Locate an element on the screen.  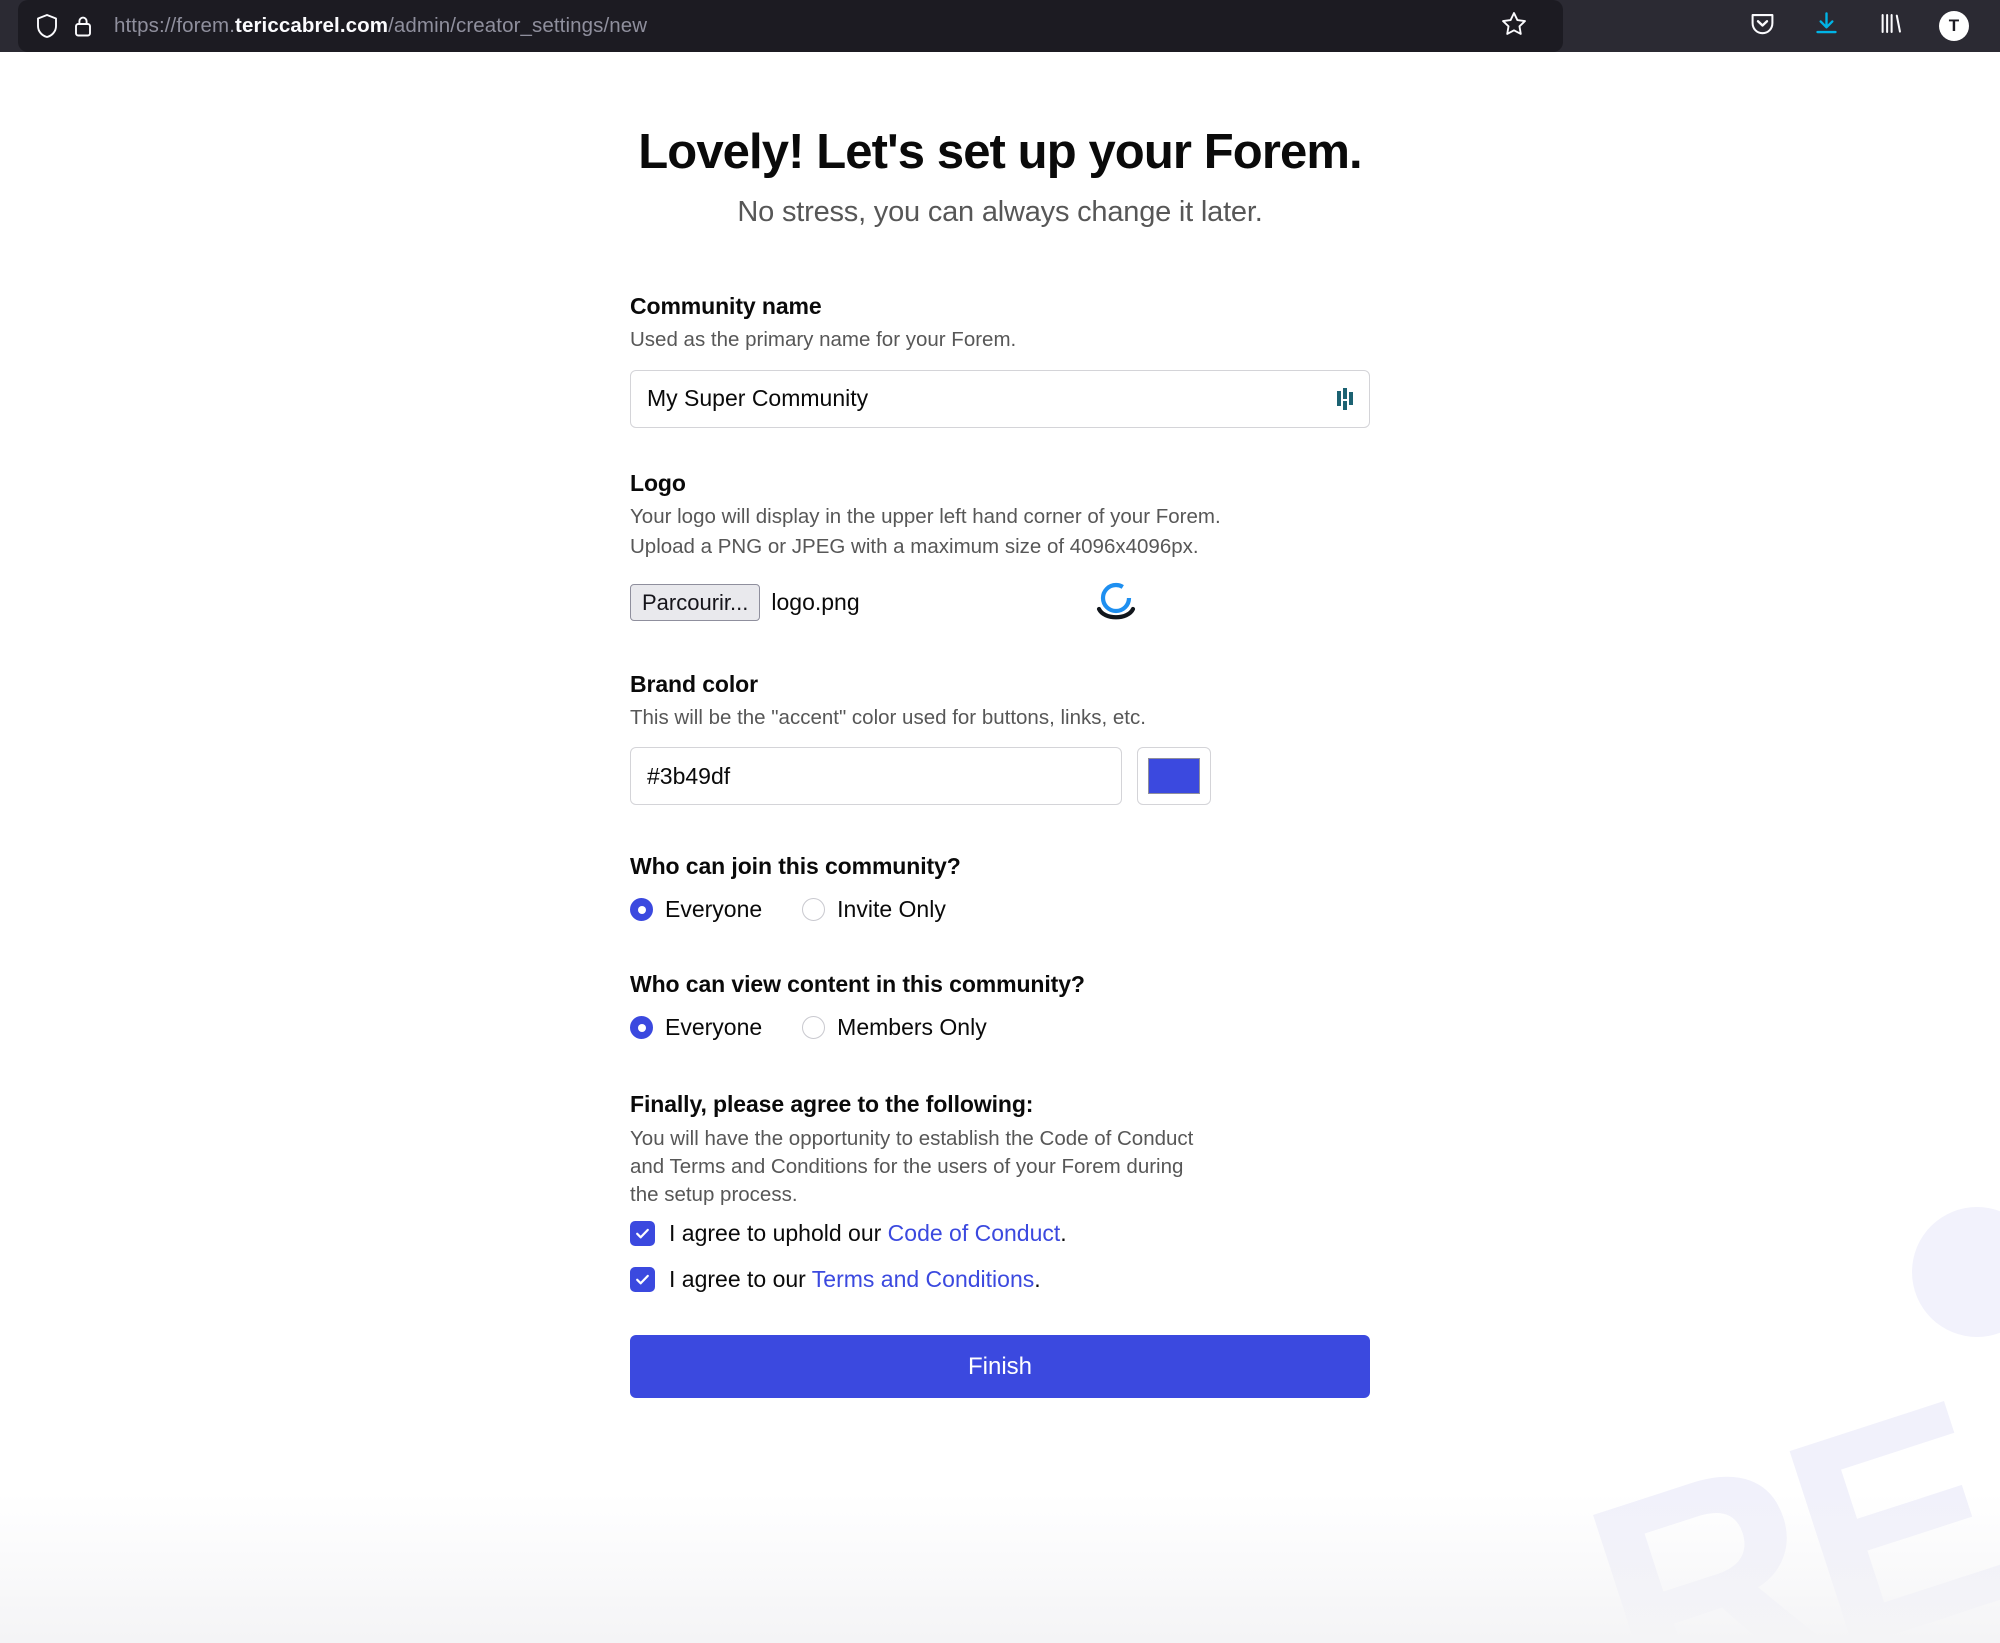
agreement-title: Finally, please agree to the following: is located at coordinates (832, 1104).